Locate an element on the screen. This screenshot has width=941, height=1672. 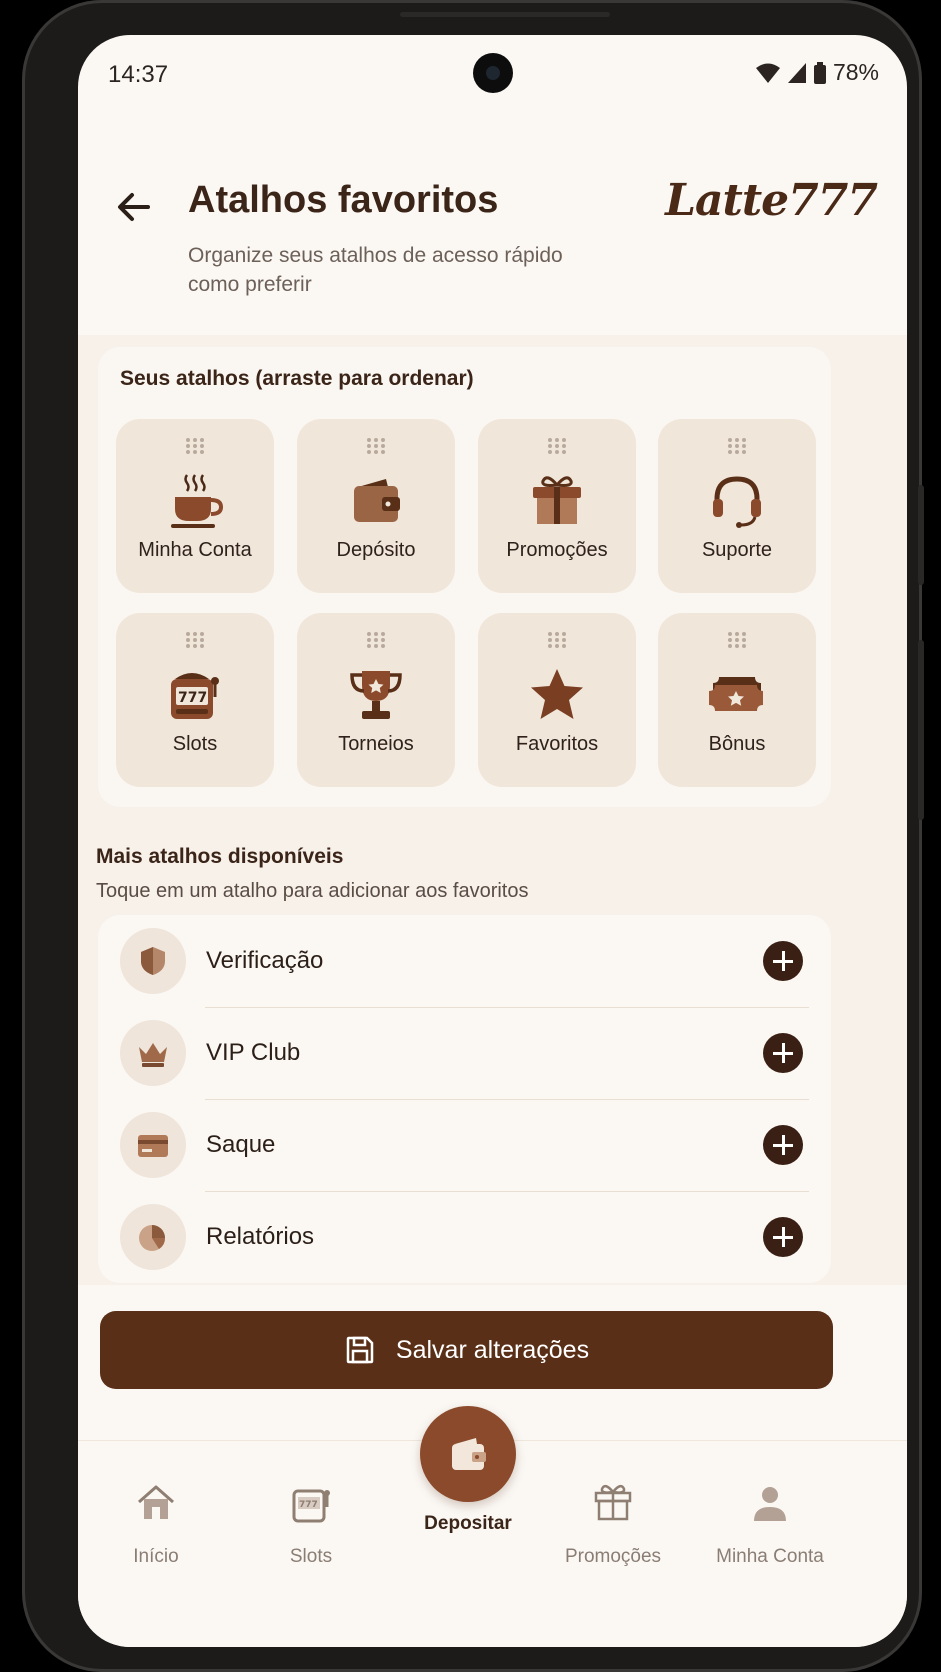
save-icon is located at coordinates (360, 1350).